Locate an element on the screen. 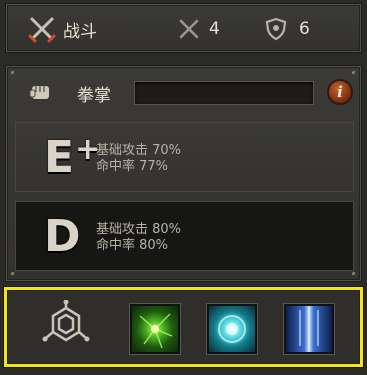  info-button: i is located at coordinates (340, 92).